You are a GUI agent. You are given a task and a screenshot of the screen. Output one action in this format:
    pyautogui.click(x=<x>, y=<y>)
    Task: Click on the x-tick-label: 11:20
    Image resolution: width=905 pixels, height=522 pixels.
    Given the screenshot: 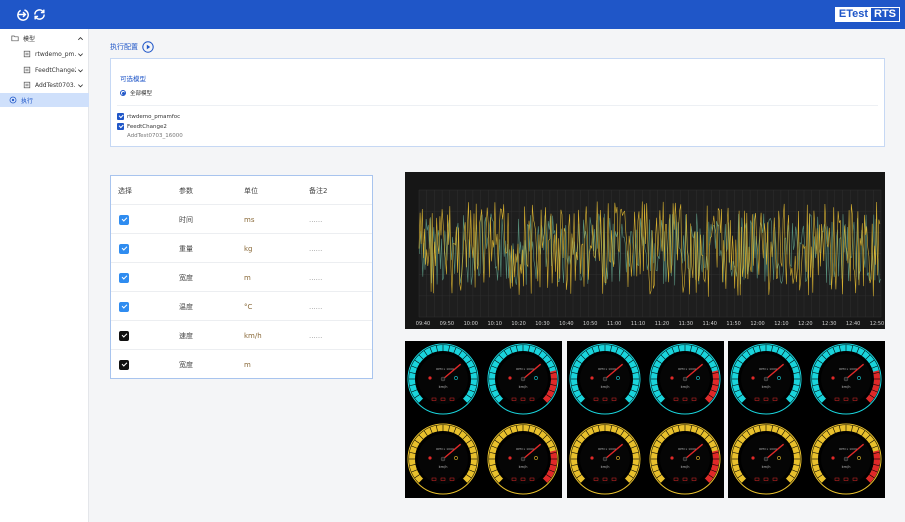 What is the action you would take?
    pyautogui.click(x=662, y=324)
    